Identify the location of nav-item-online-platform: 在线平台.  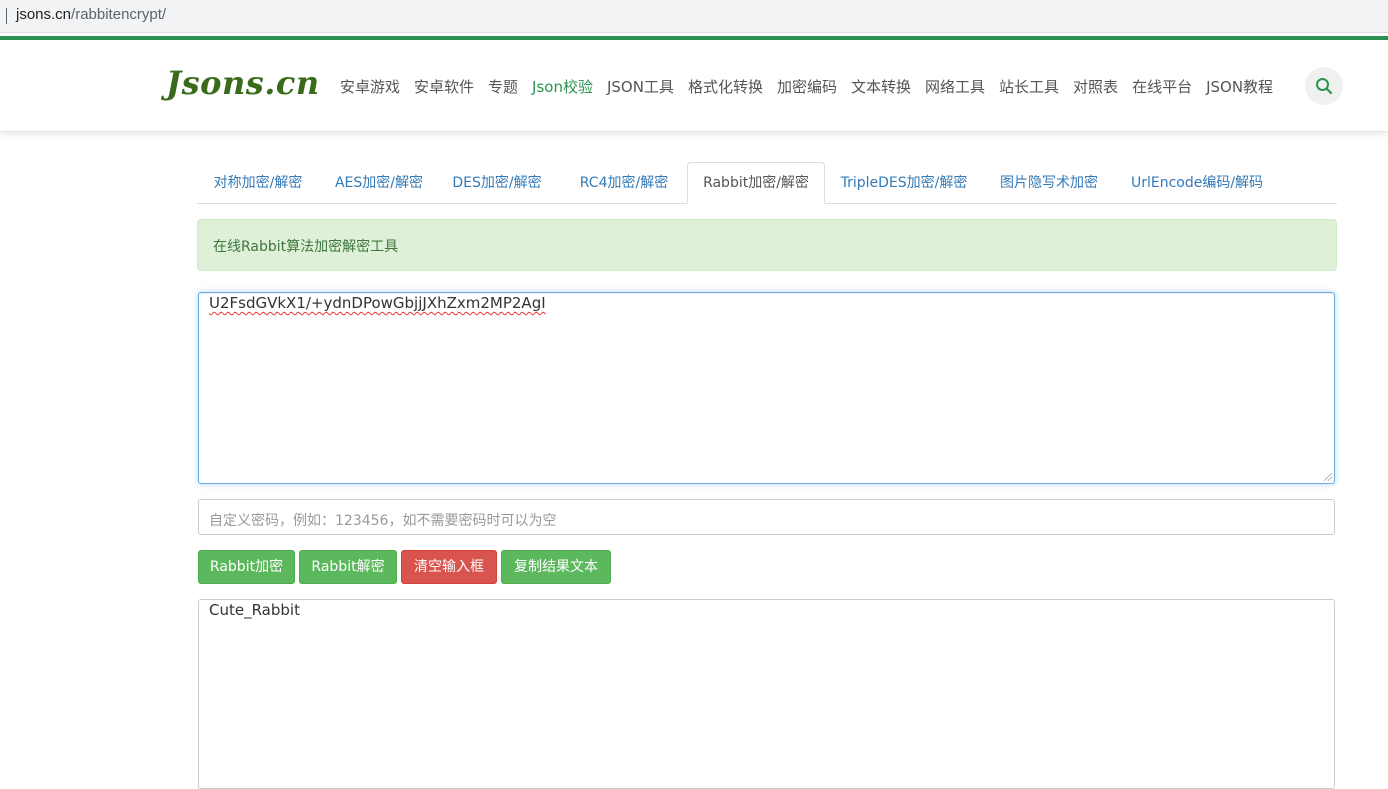
(1162, 86).